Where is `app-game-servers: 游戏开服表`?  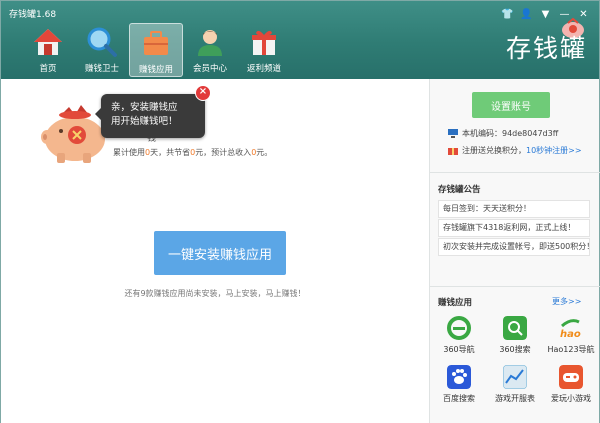
app-game-servers: 游戏开服表 is located at coordinates (515, 384).